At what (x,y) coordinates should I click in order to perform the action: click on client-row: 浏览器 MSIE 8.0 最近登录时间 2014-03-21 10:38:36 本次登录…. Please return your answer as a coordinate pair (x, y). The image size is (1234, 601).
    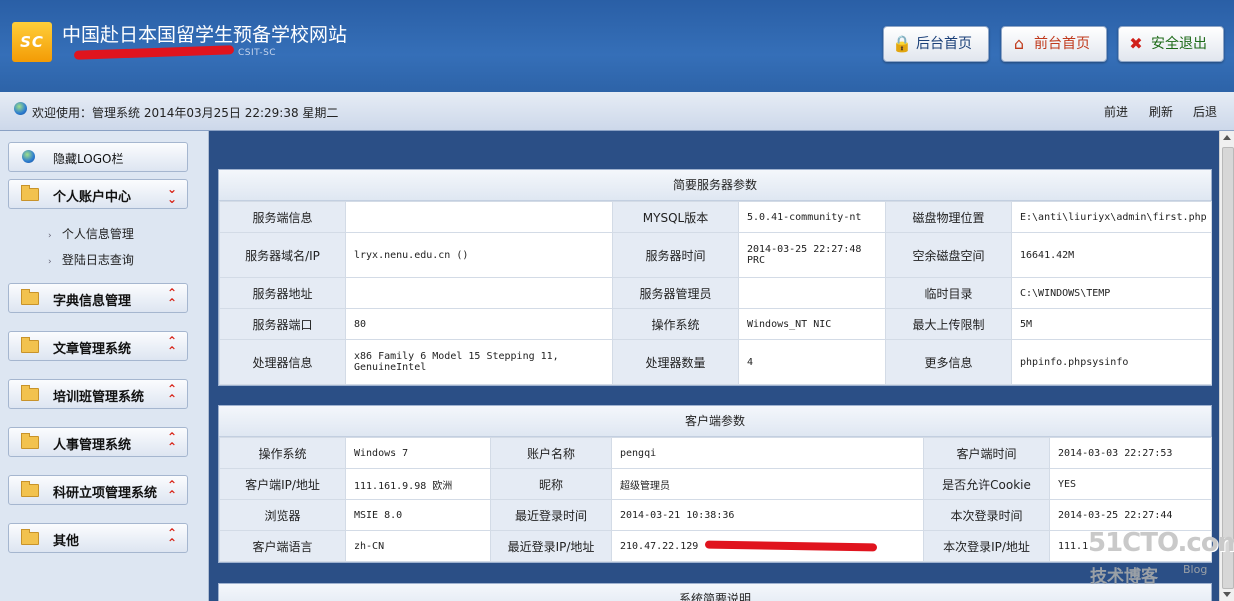
    Looking at the image, I should click on (715, 515).